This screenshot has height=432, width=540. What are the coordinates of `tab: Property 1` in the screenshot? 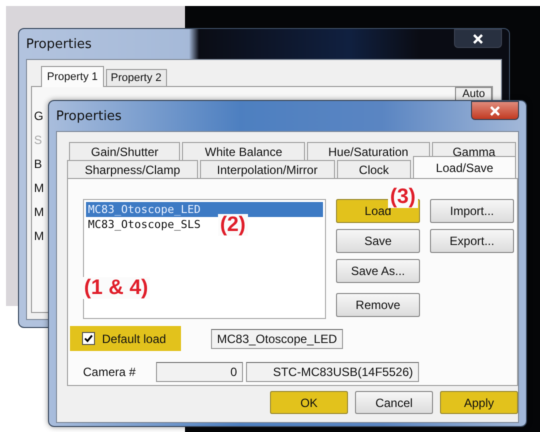 It's located at (72, 76).